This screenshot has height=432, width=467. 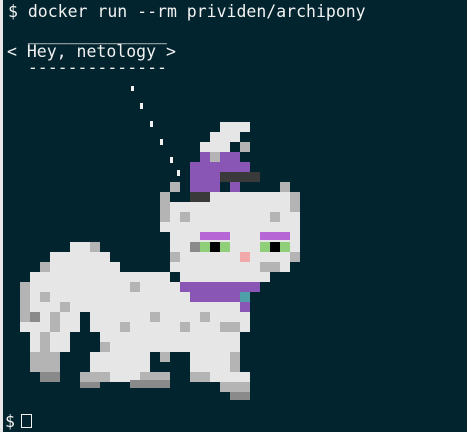 What do you see at coordinates (26, 421) in the screenshot?
I see `terminal-cursor` at bounding box center [26, 421].